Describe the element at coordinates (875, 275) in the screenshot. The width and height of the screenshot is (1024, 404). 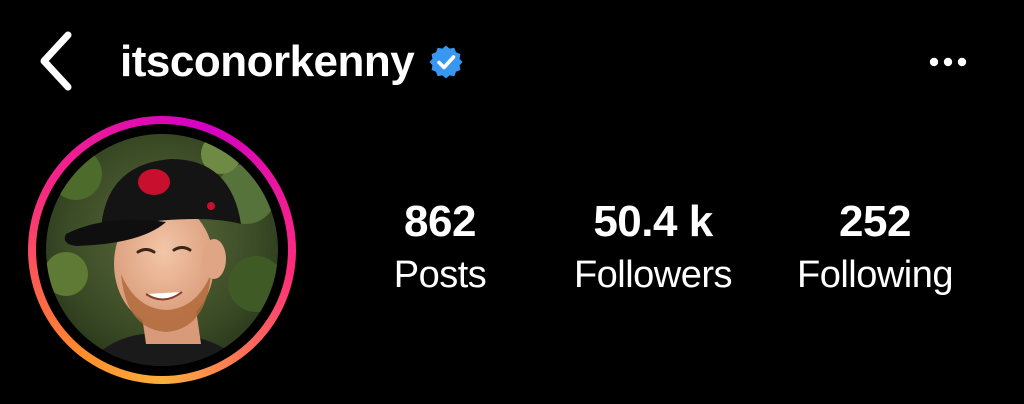
I see `following-label: Following` at that location.